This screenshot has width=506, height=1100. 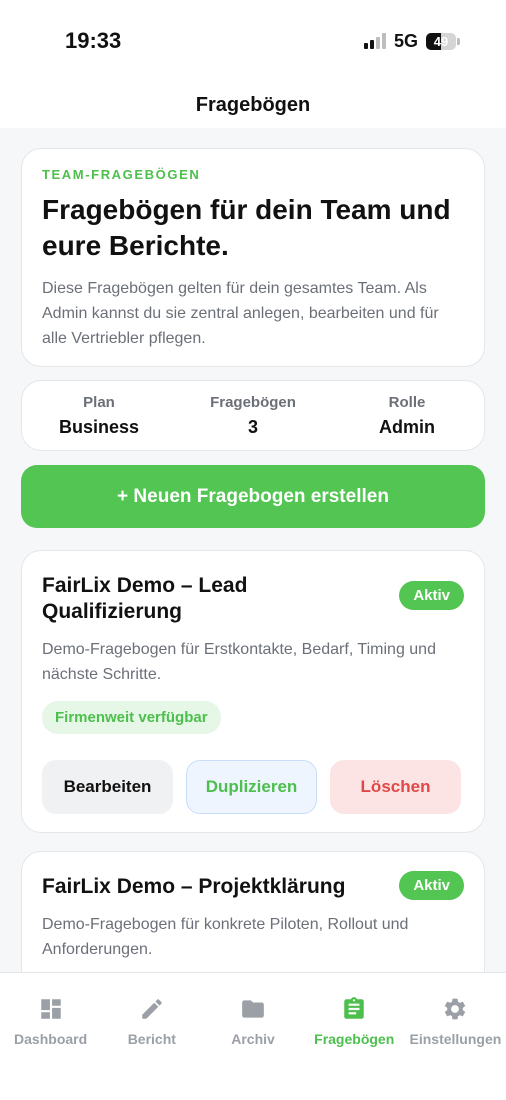 I want to click on stat-value: 3, so click(x=252, y=426).